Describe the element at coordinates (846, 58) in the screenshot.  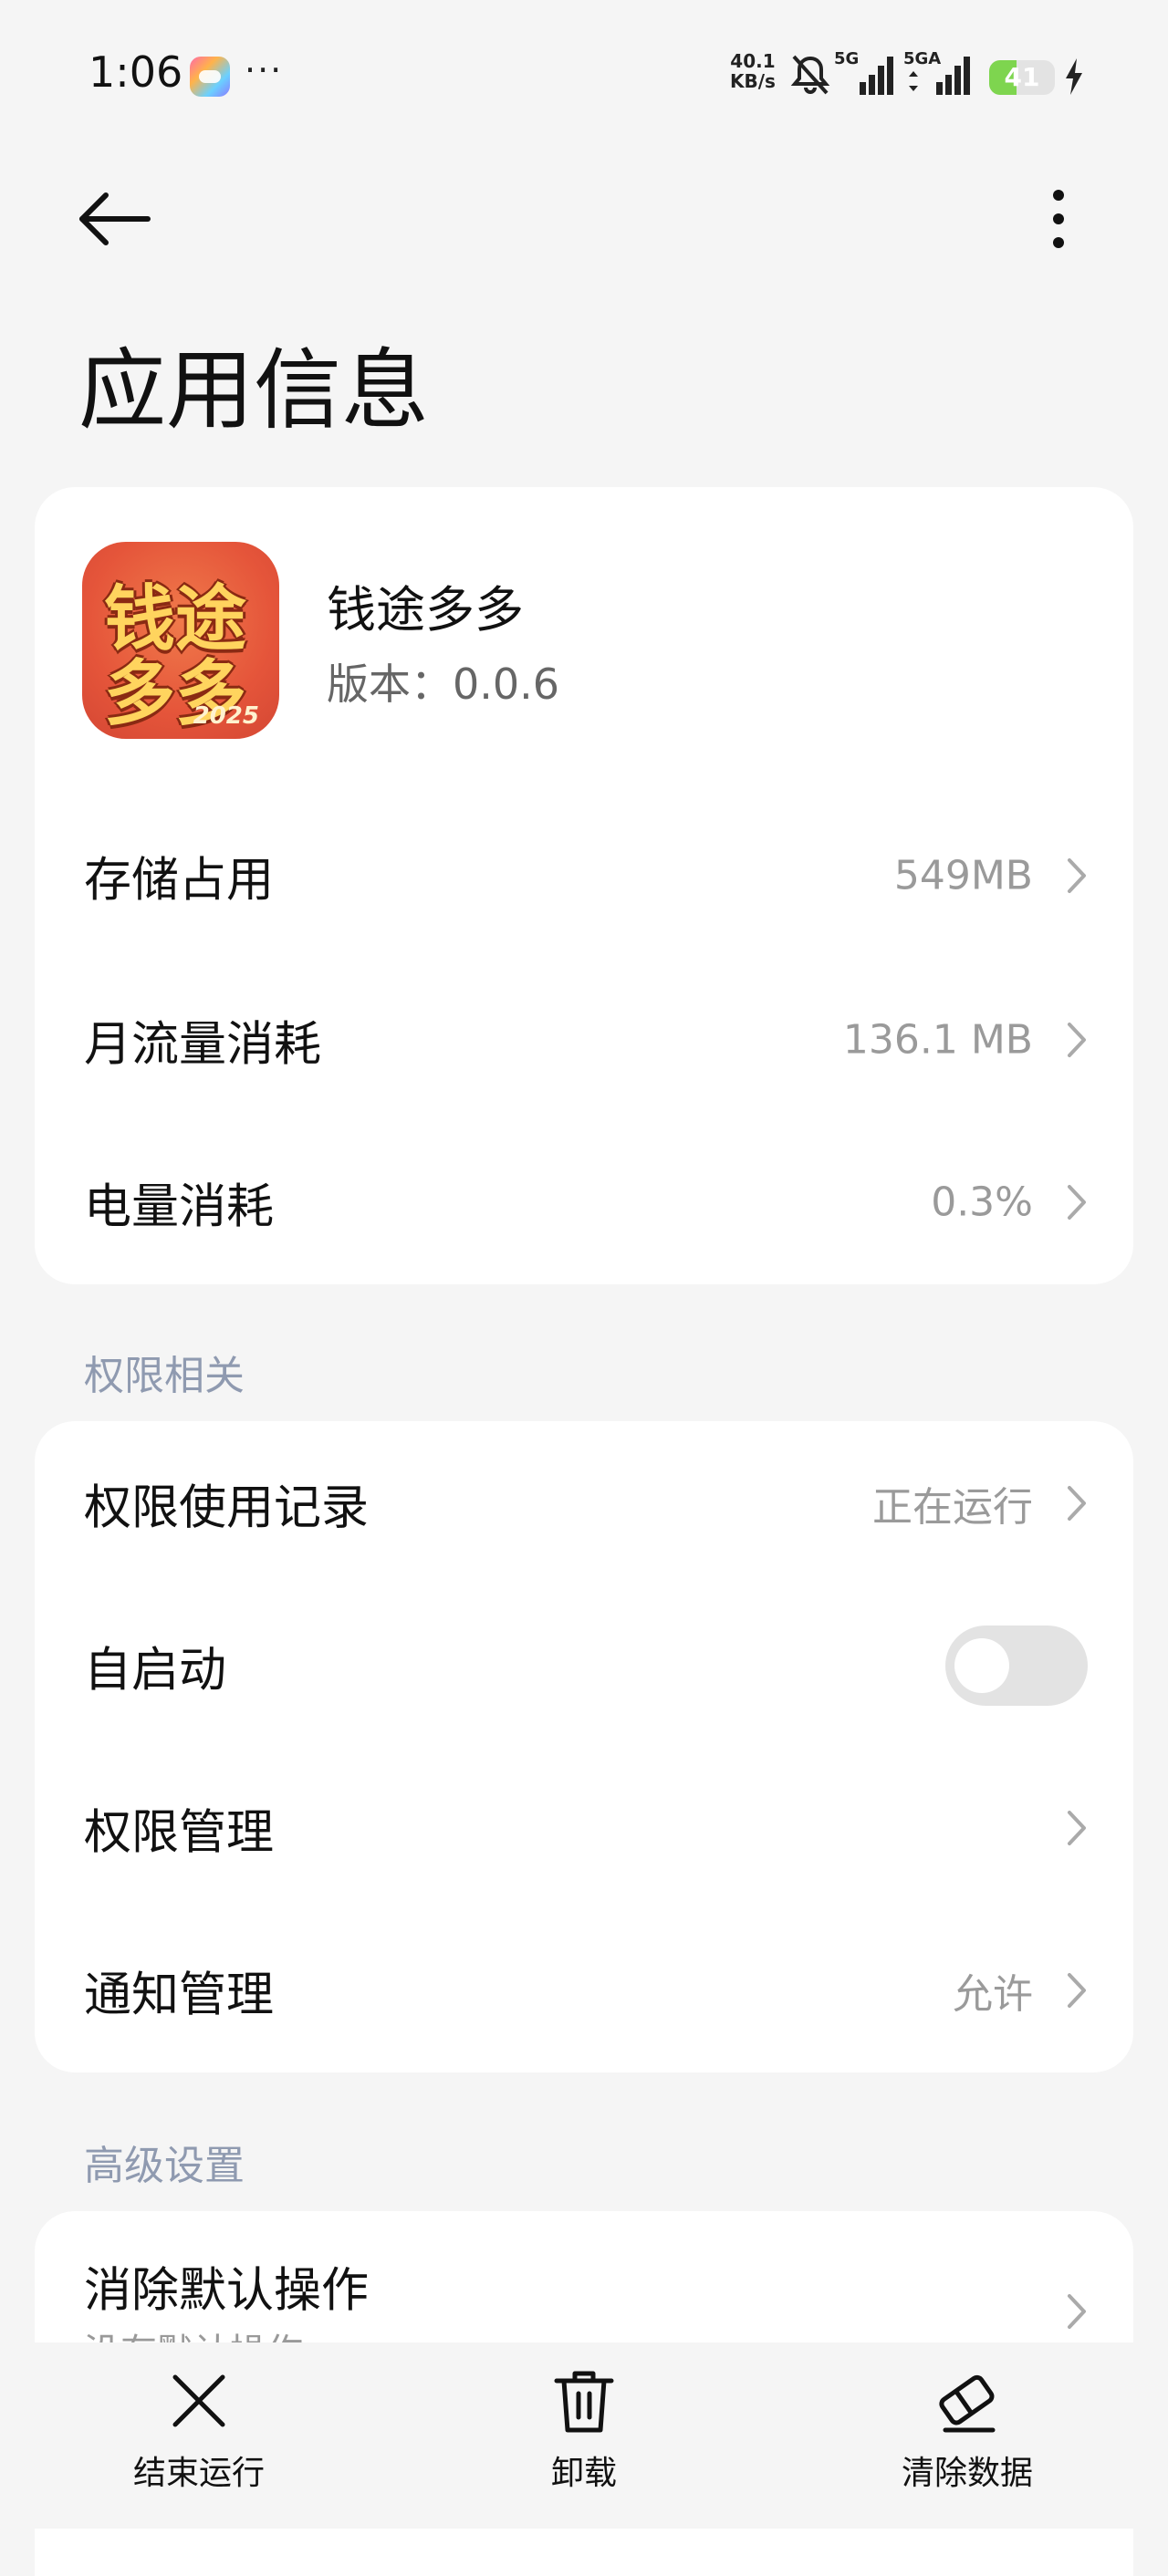
I see `sim1-label: 5G` at that location.